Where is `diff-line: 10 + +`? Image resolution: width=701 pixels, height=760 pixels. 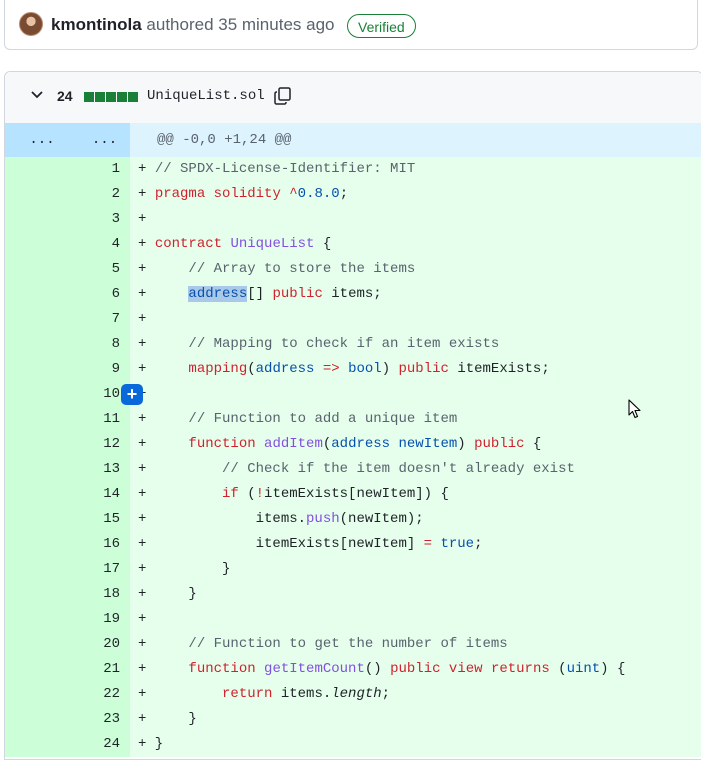
diff-line: 10 + + is located at coordinates (353, 394).